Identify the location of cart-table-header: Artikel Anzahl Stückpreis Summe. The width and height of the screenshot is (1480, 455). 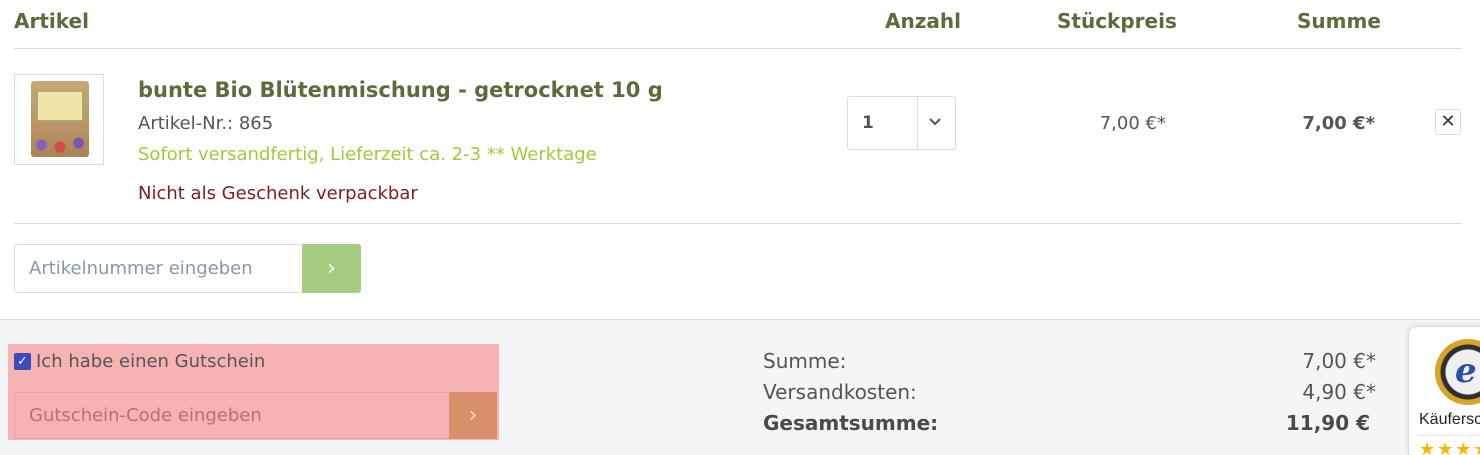
(740, 24).